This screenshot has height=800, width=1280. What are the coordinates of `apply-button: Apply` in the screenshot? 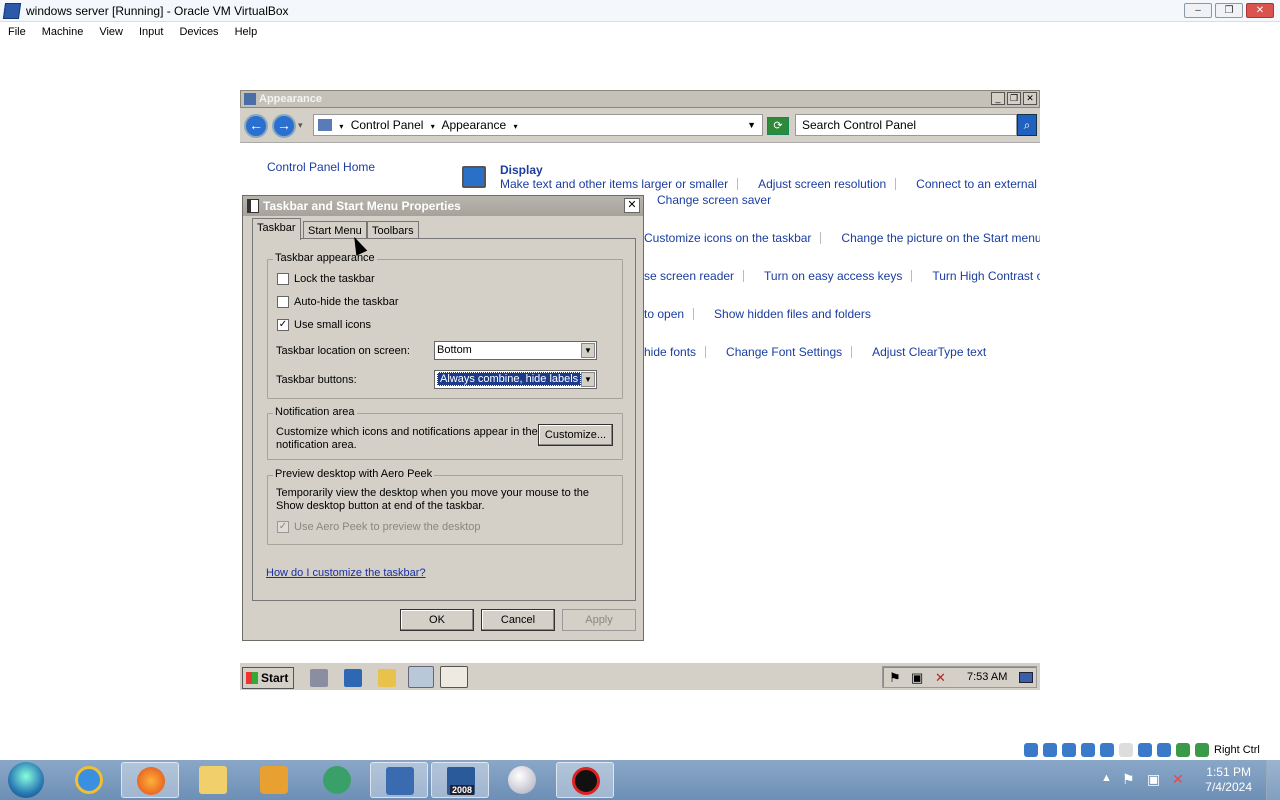 It's located at (599, 620).